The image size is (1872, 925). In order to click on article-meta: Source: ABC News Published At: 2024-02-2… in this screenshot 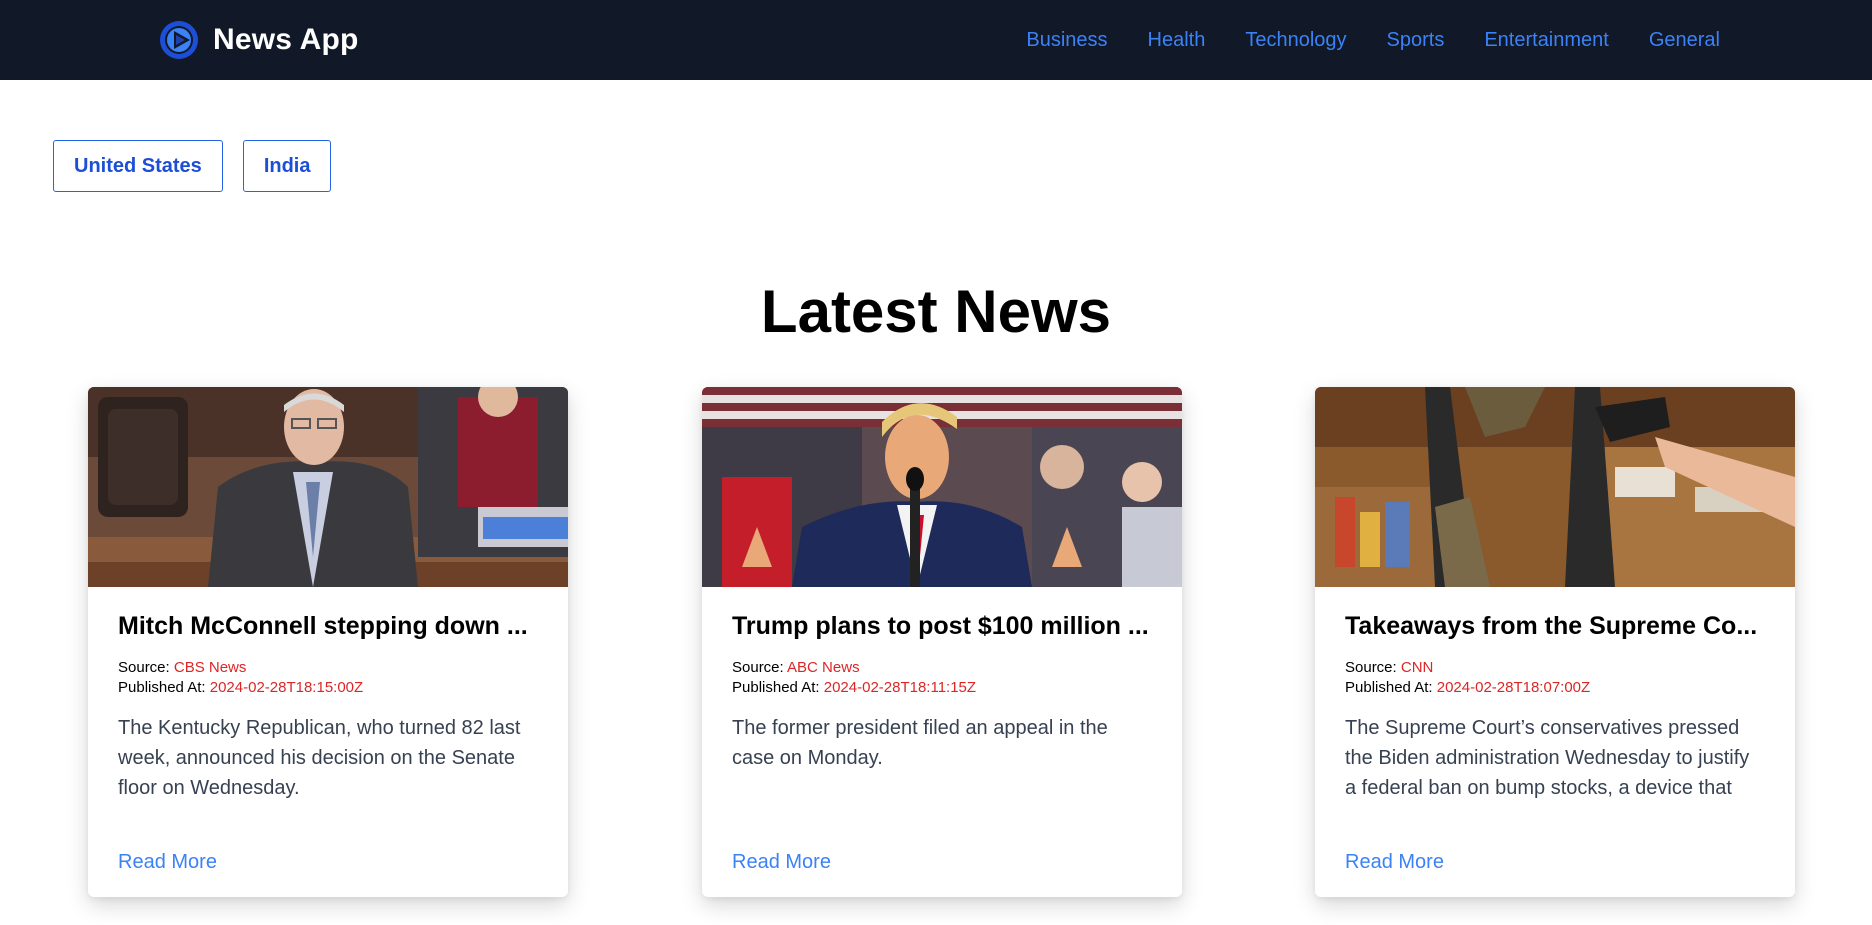, I will do `click(854, 678)`.